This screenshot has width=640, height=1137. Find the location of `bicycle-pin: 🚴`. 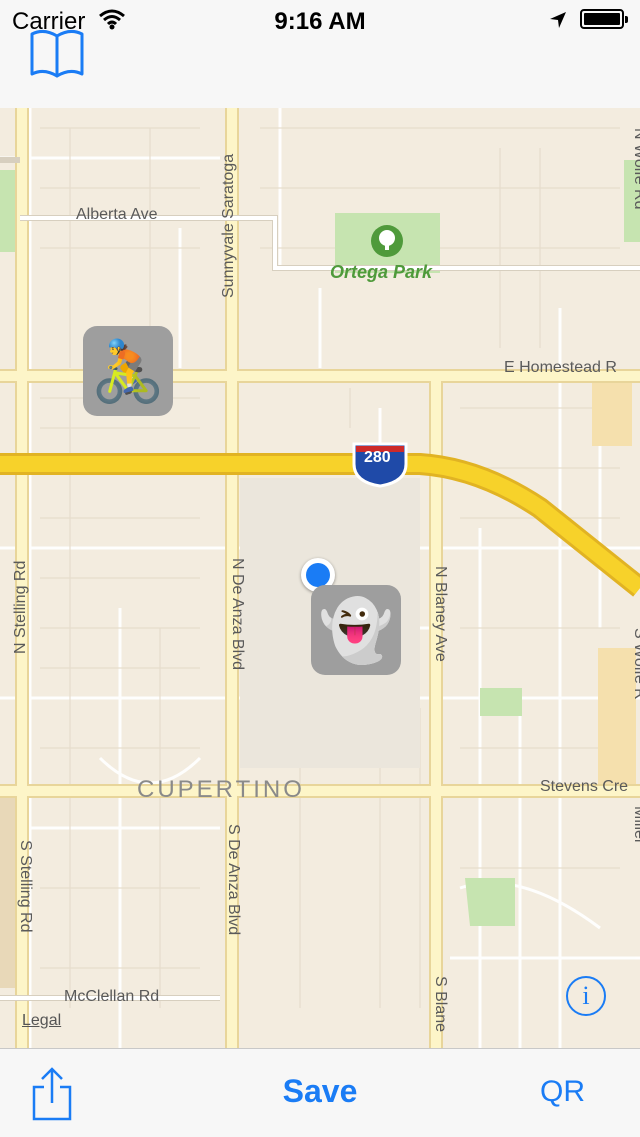

bicycle-pin: 🚴 is located at coordinates (128, 371).